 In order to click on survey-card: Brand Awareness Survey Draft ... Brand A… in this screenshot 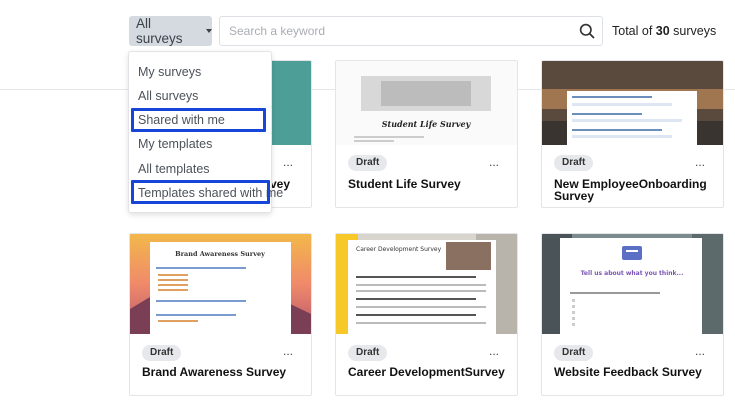, I will do `click(220, 314)`.